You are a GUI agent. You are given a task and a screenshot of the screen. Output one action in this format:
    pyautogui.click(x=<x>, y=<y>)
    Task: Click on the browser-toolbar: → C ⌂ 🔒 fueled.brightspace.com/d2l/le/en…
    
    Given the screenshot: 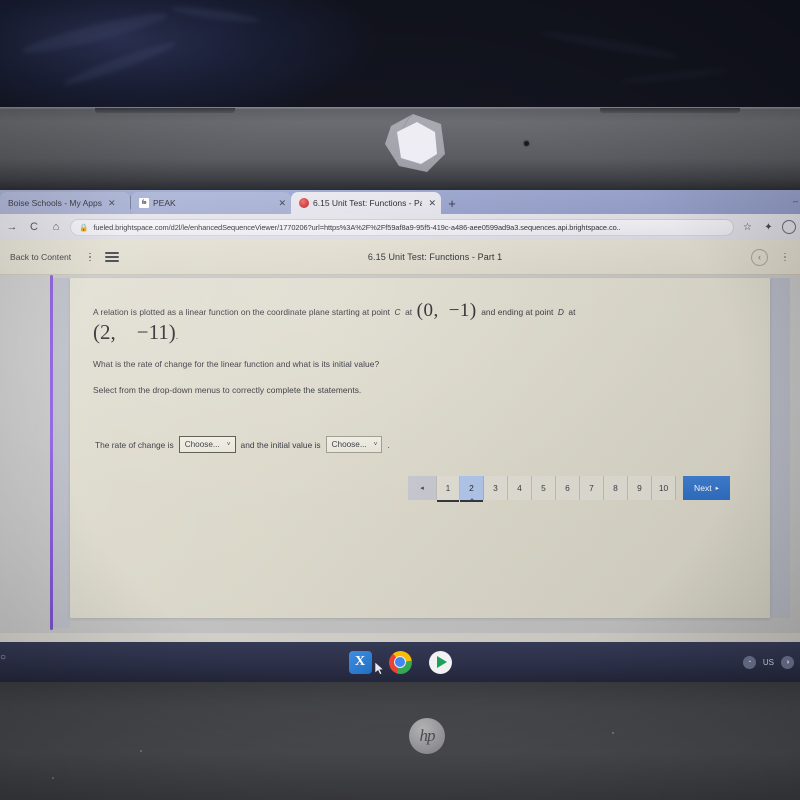 What is the action you would take?
    pyautogui.click(x=400, y=227)
    